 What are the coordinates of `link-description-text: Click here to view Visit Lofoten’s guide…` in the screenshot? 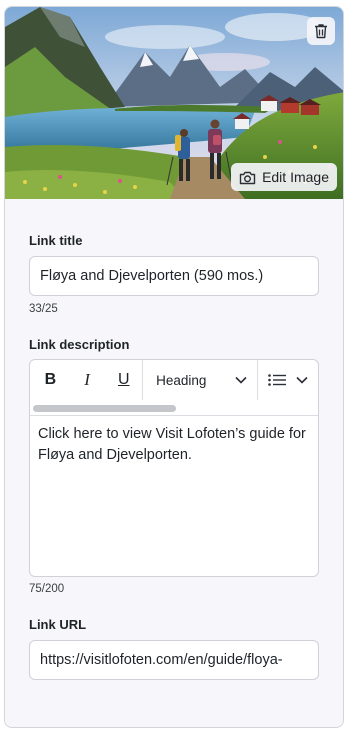 It's located at (173, 445).